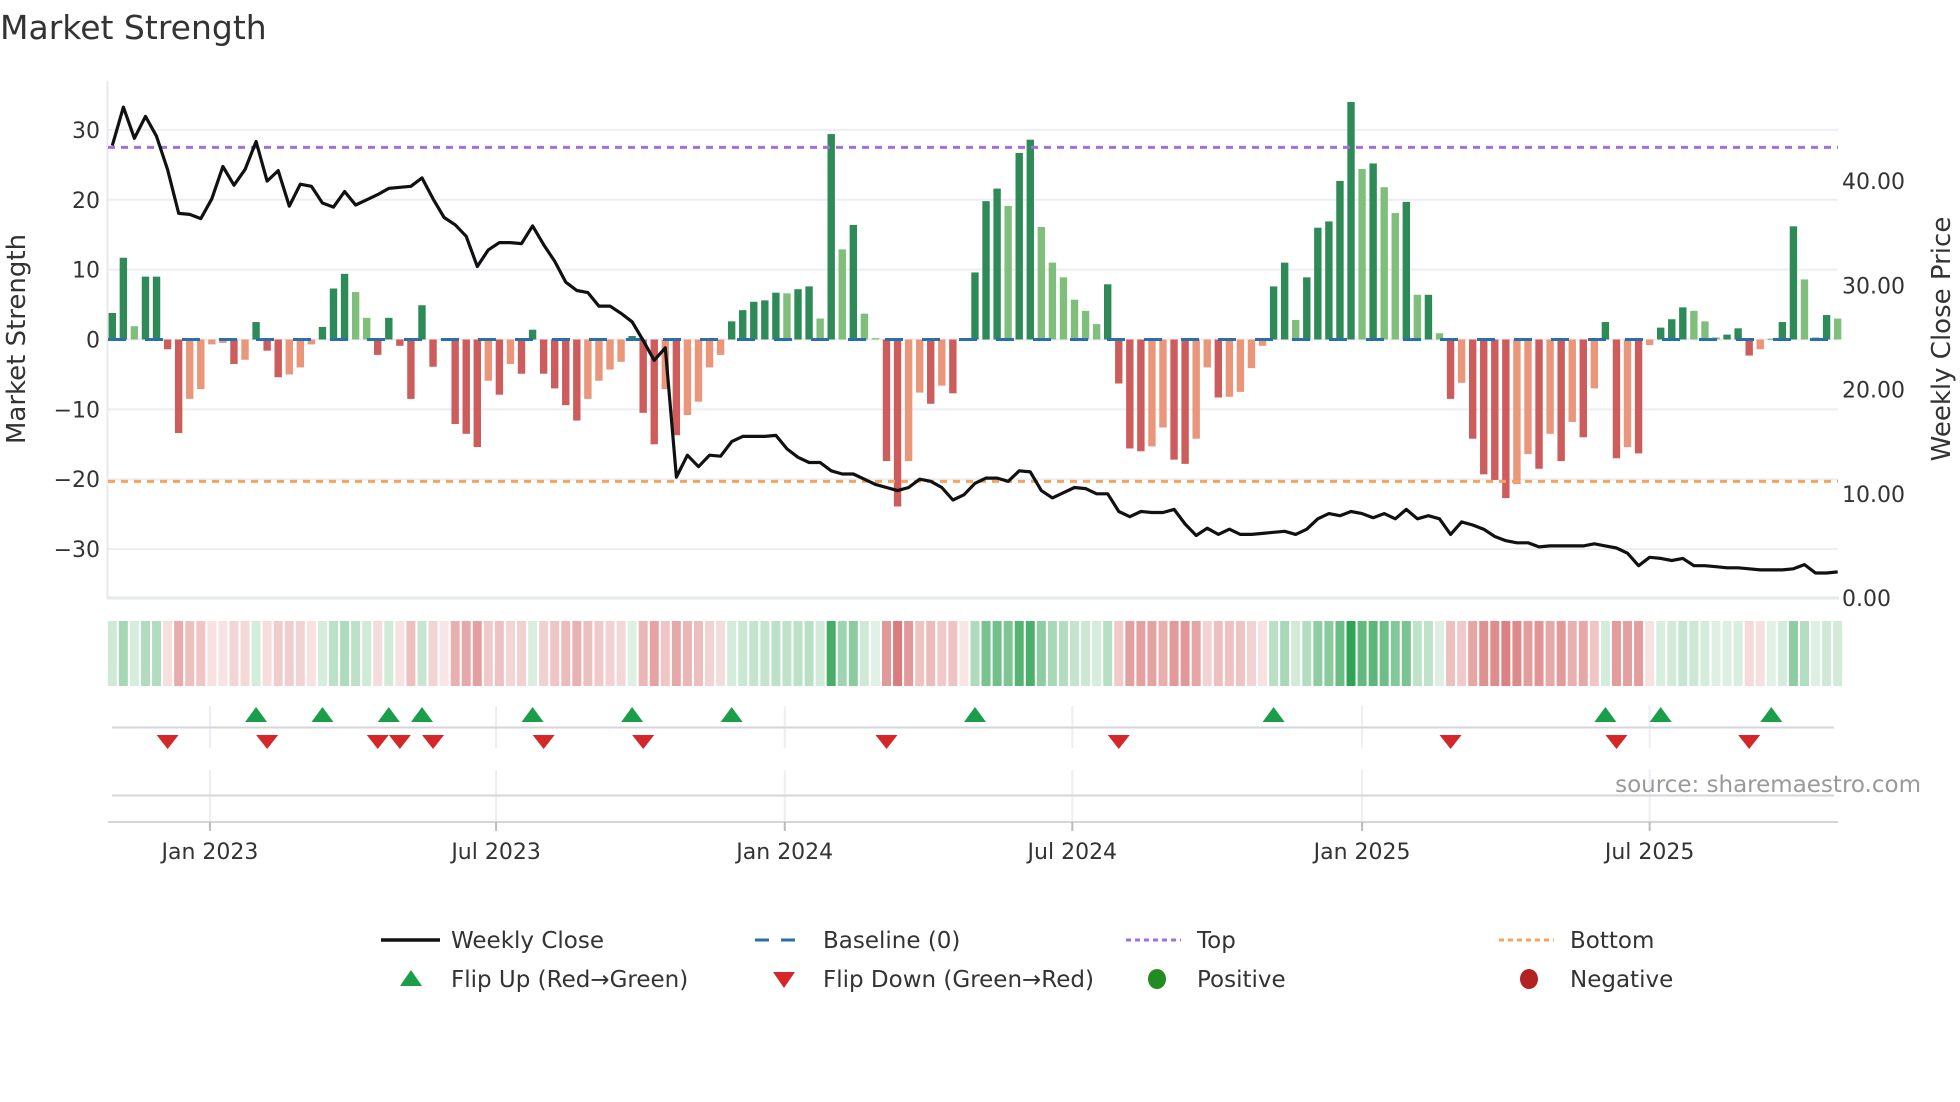 The image size is (1960, 1102). Describe the element at coordinates (1649, 852) in the screenshot. I see `x-tick-label: Jul 2025` at that location.